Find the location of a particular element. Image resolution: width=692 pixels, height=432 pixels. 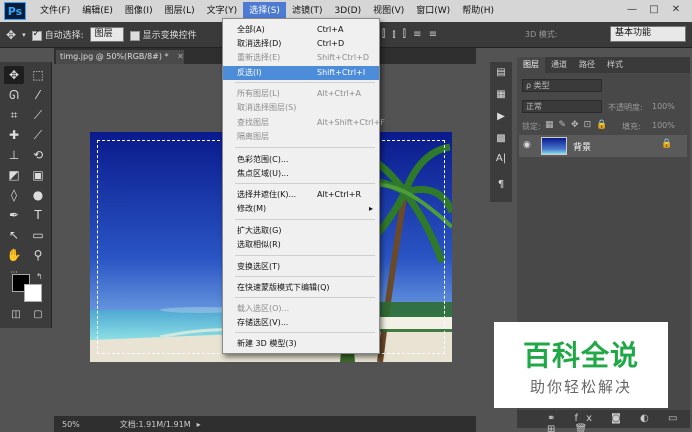

select-menu-item: 取消选择图层(S) is located at coordinates (301, 108).